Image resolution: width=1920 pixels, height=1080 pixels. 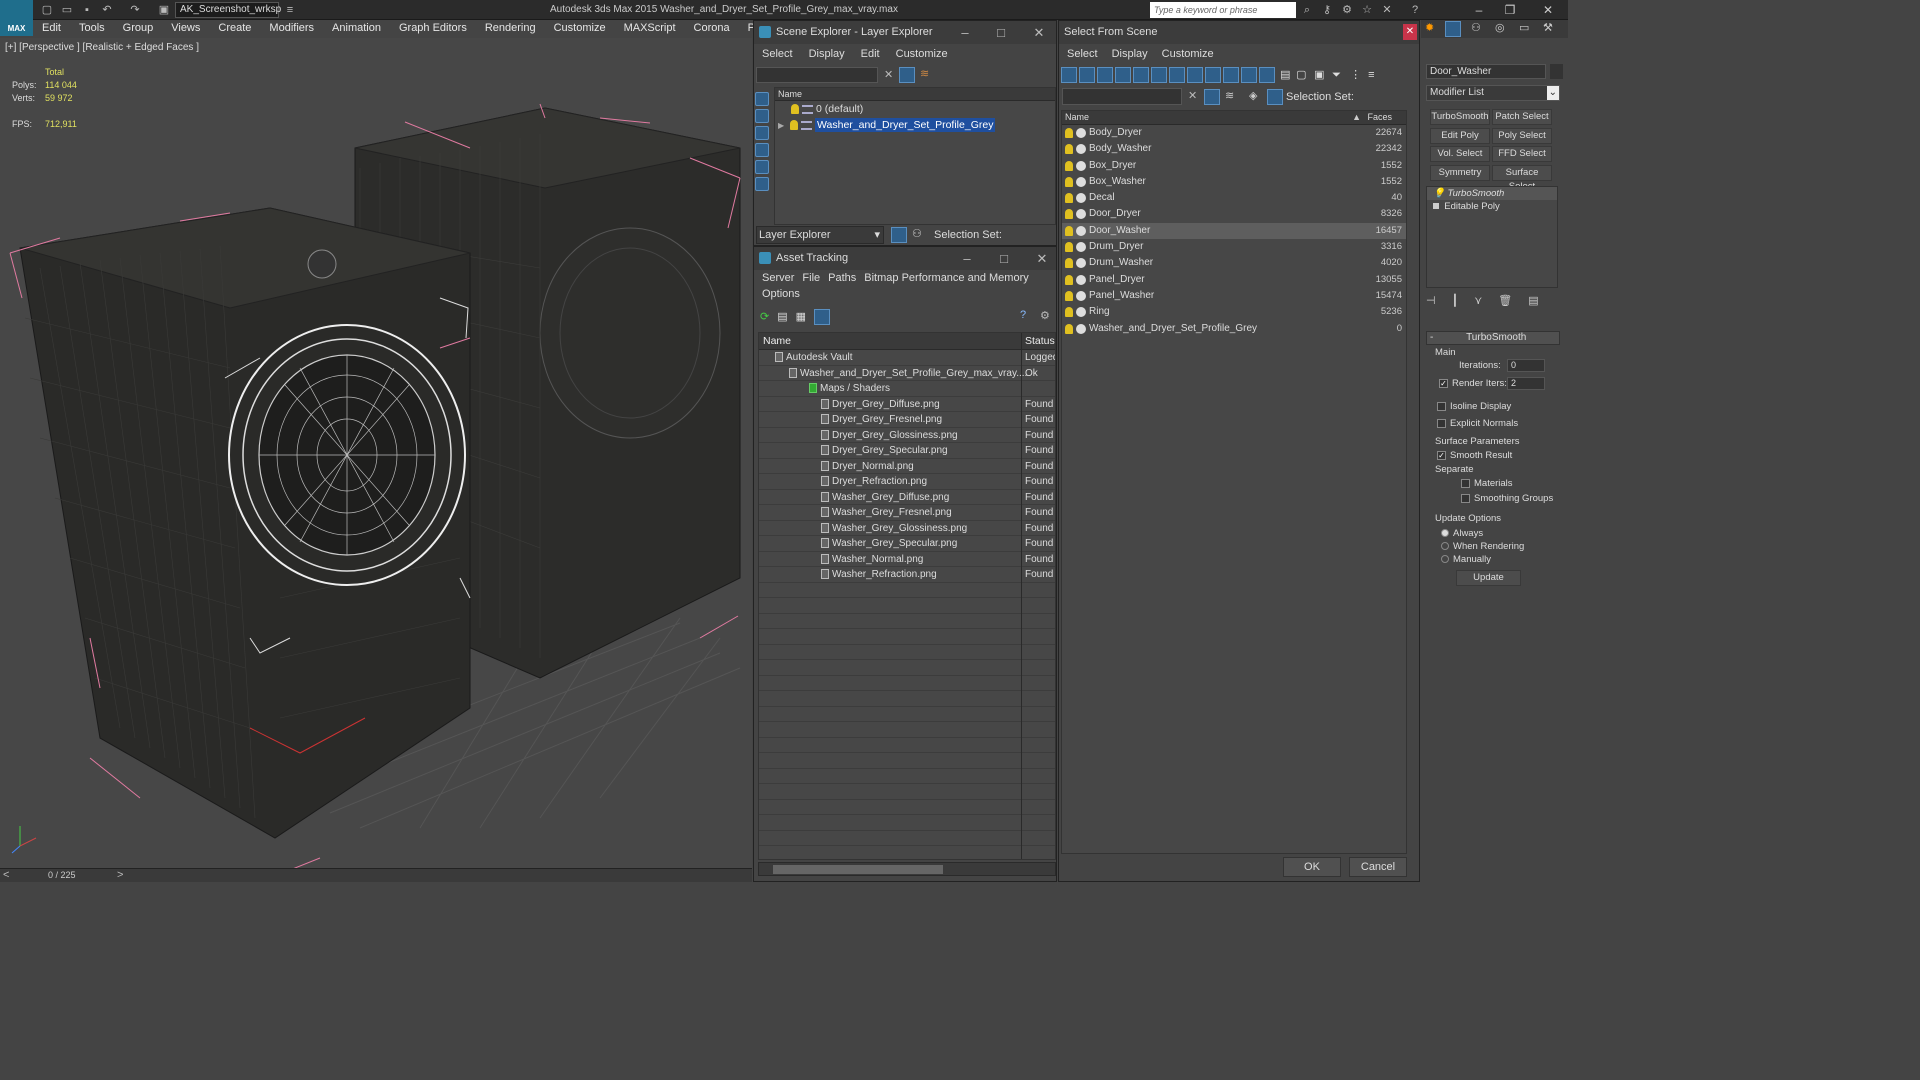 I want to click on render-iters-spinner: 2, so click(x=1526, y=383).